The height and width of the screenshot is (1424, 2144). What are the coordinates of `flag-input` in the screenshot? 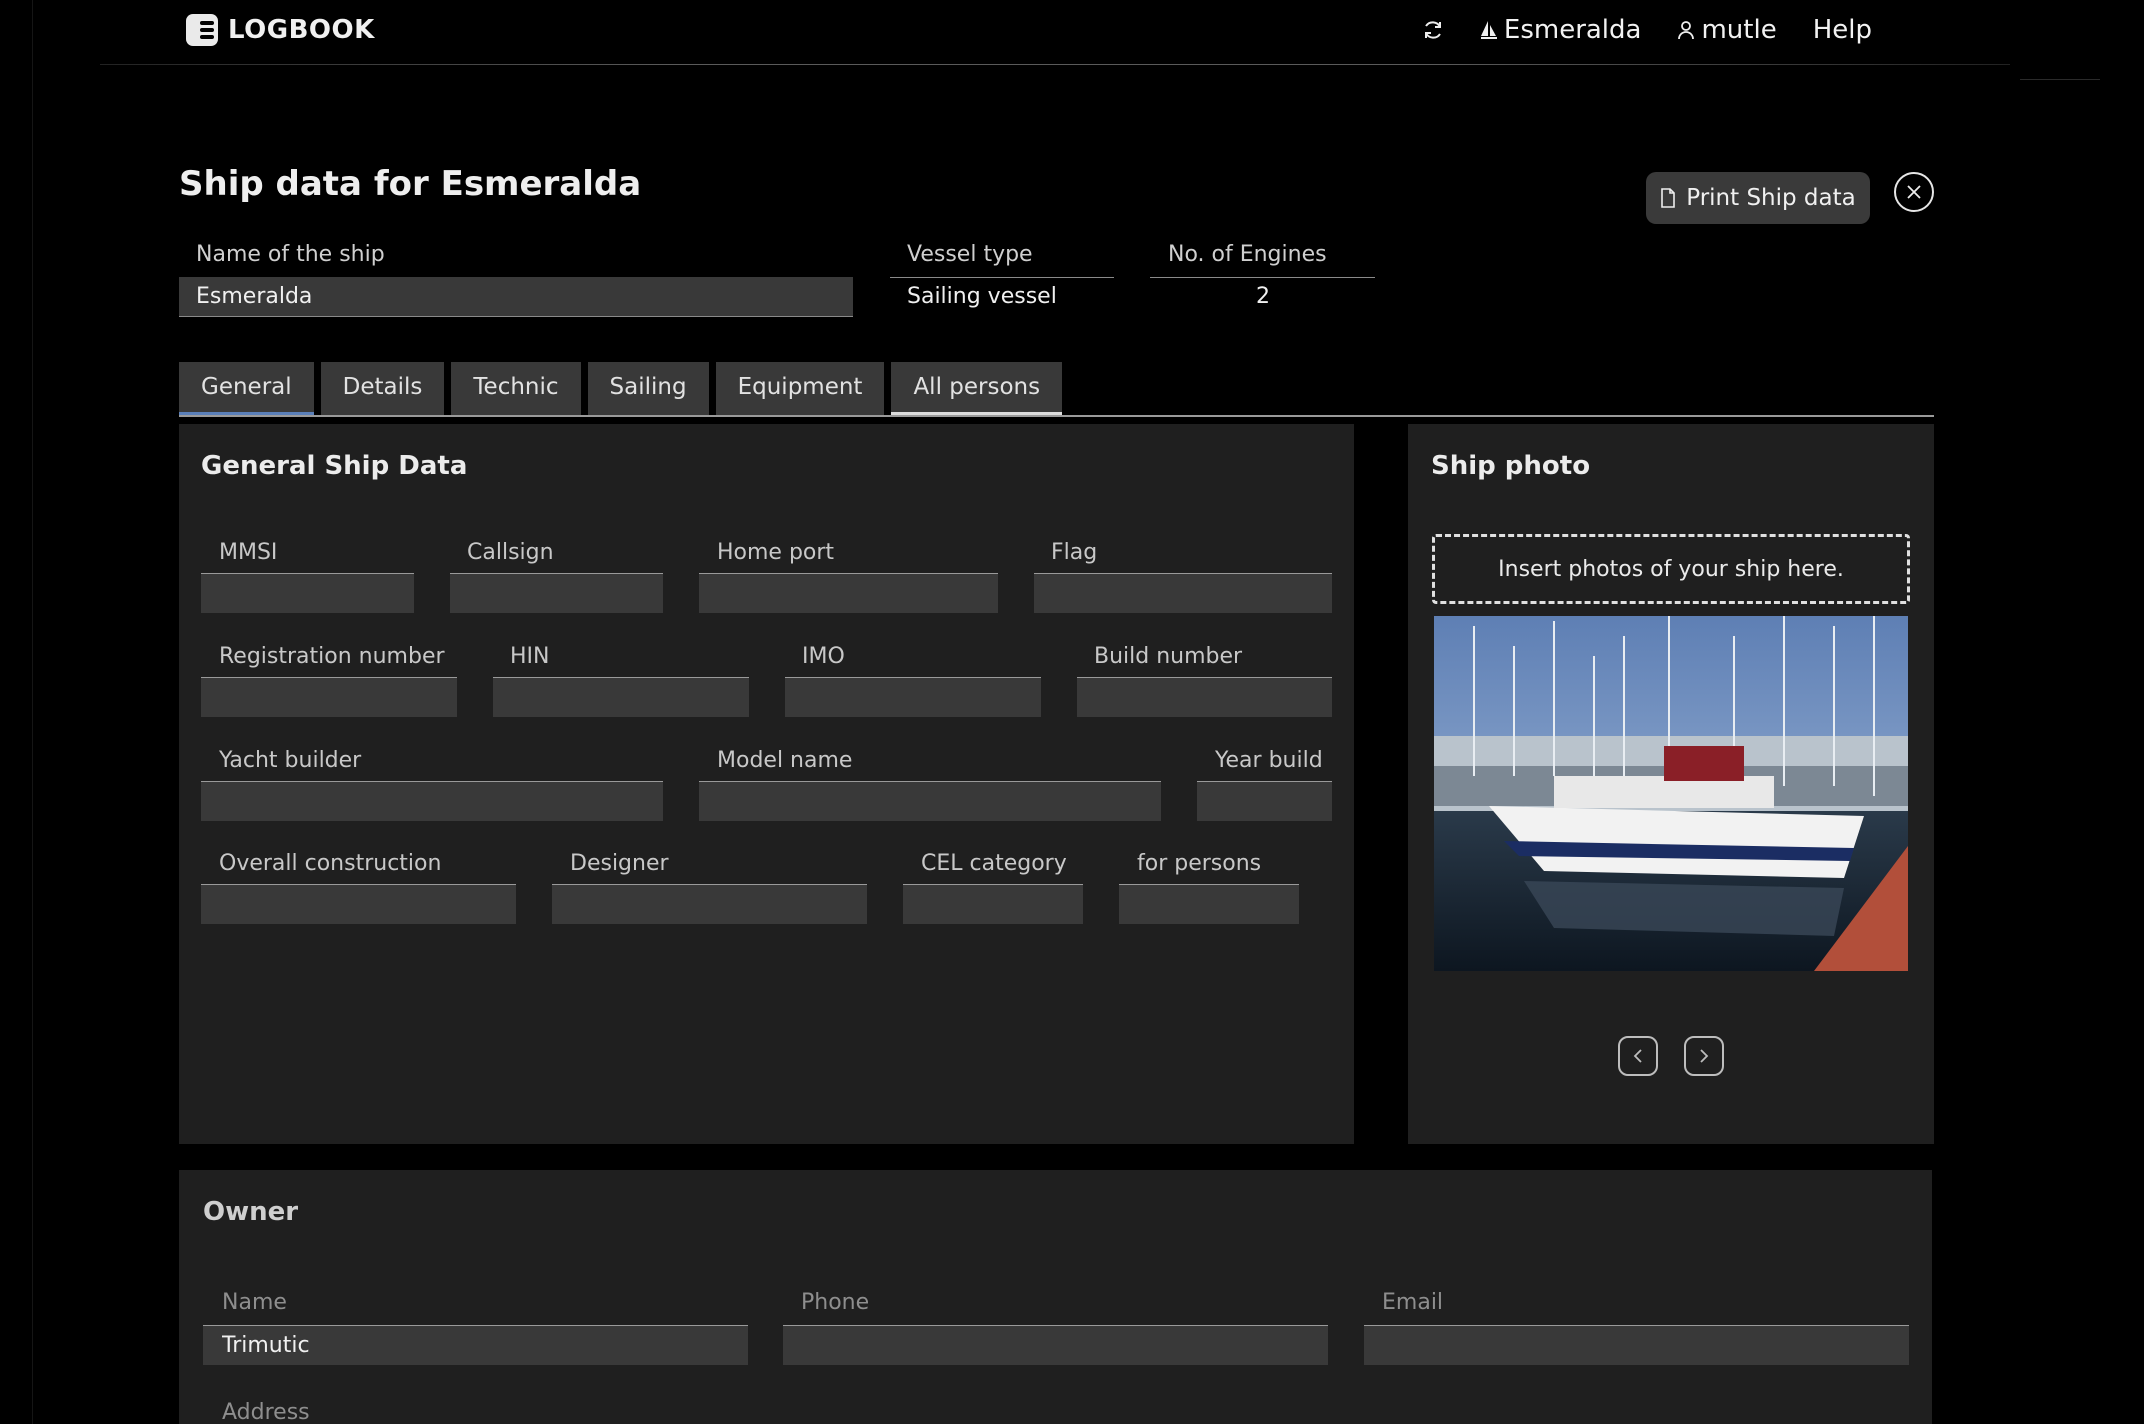 It's located at (1183, 593).